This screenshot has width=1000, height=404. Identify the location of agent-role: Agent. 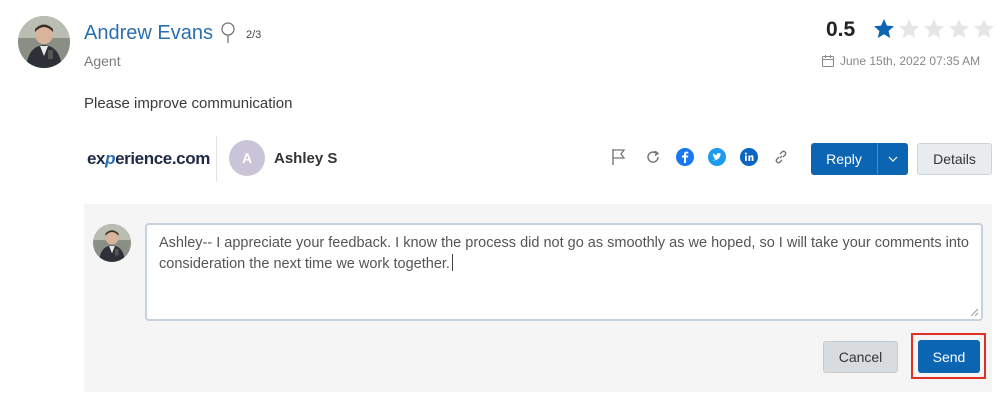
(102, 61).